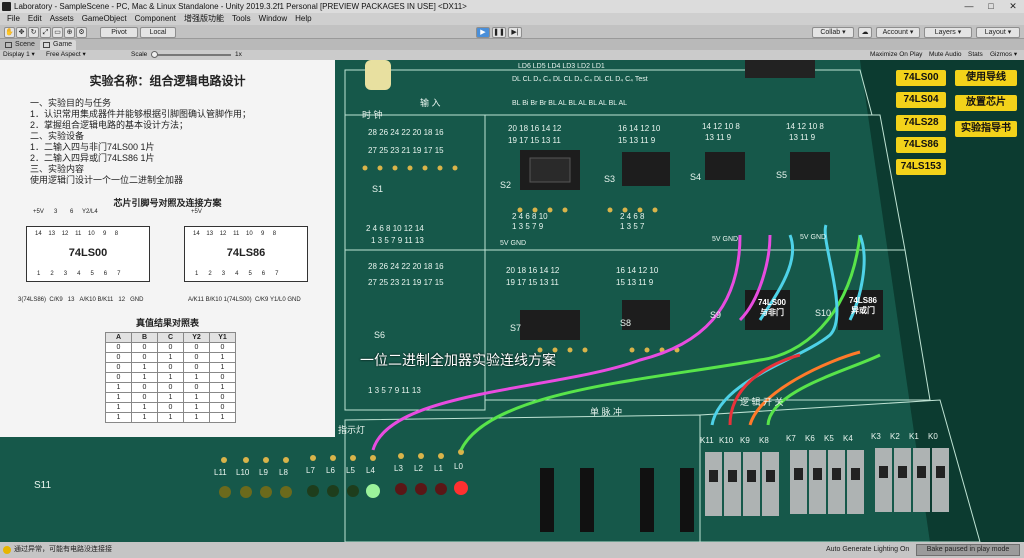 The image size is (1024, 558). I want to click on switch-k1-label: K1, so click(914, 436).